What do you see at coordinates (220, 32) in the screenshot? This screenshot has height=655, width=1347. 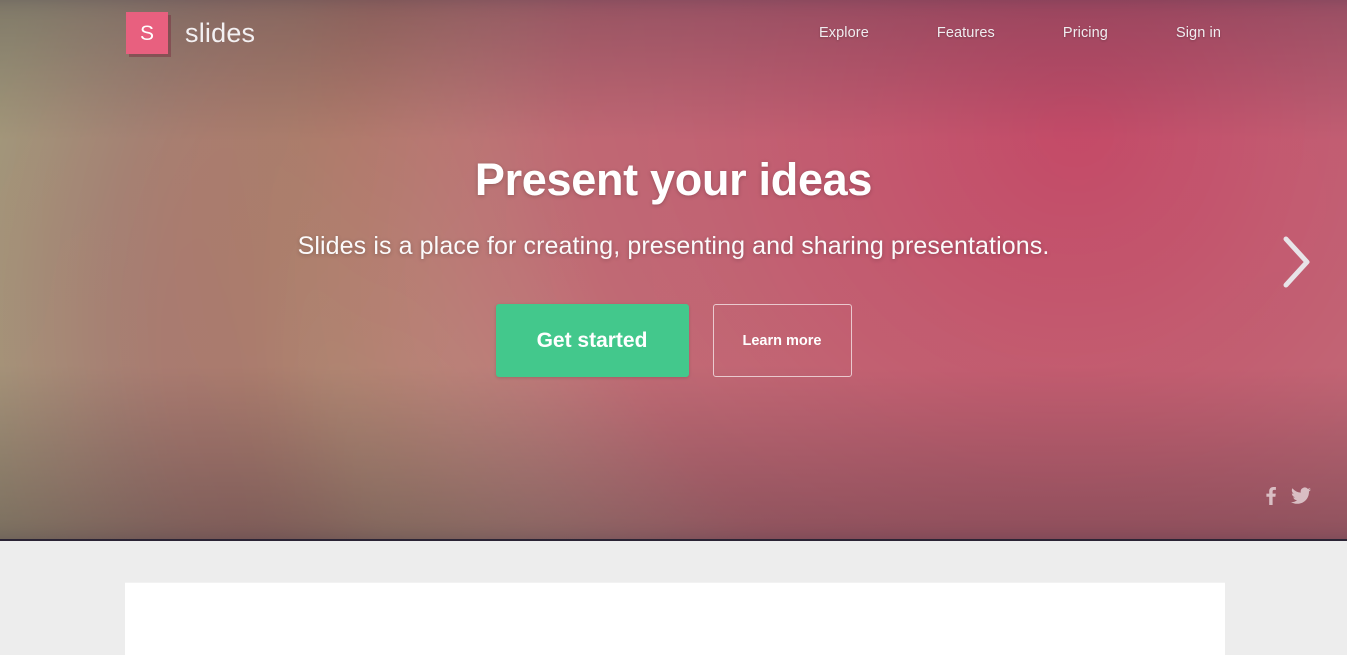 I see `brand-wordmark: slides` at bounding box center [220, 32].